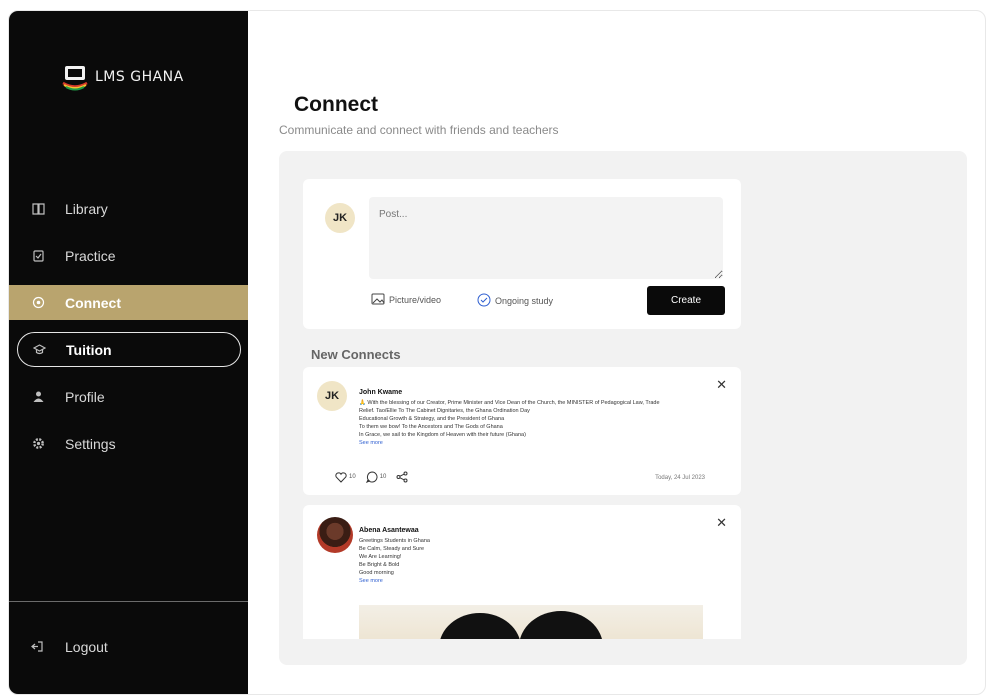 The image size is (986, 695). What do you see at coordinates (381, 392) in the screenshot?
I see `post-author: John Kwame` at bounding box center [381, 392].